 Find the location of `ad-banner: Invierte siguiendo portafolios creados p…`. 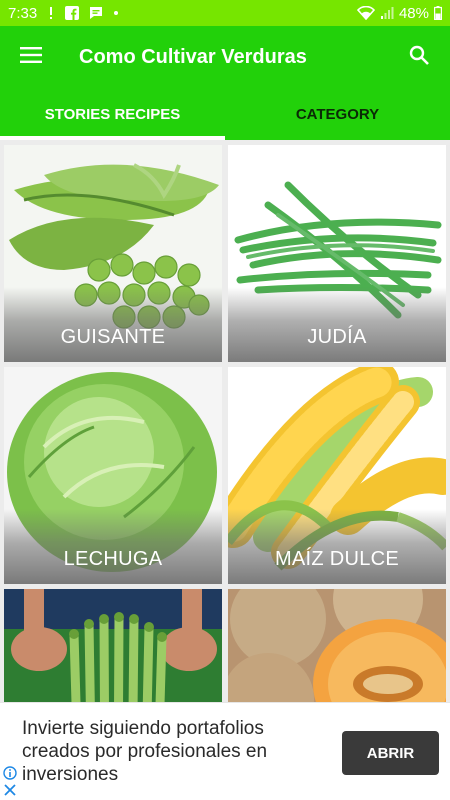

ad-banner: Invierte siguiendo portafolios creados p… is located at coordinates (225, 751).